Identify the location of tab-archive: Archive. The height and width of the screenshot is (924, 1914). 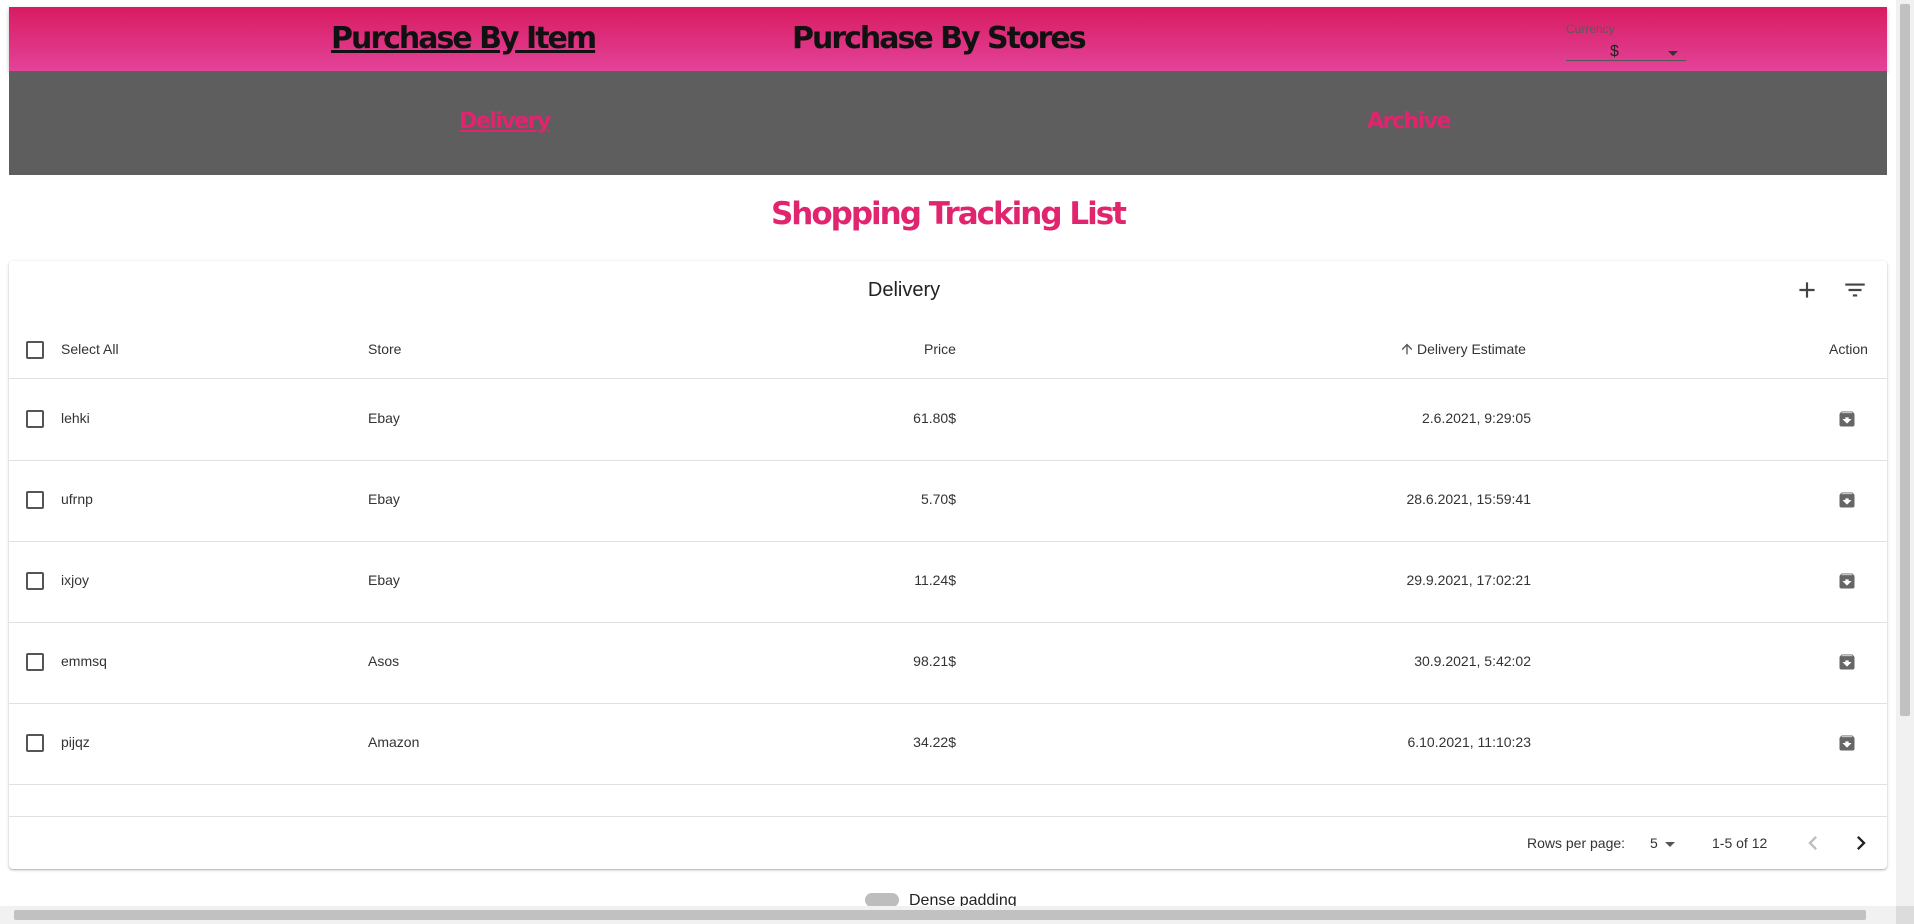
(1409, 121).